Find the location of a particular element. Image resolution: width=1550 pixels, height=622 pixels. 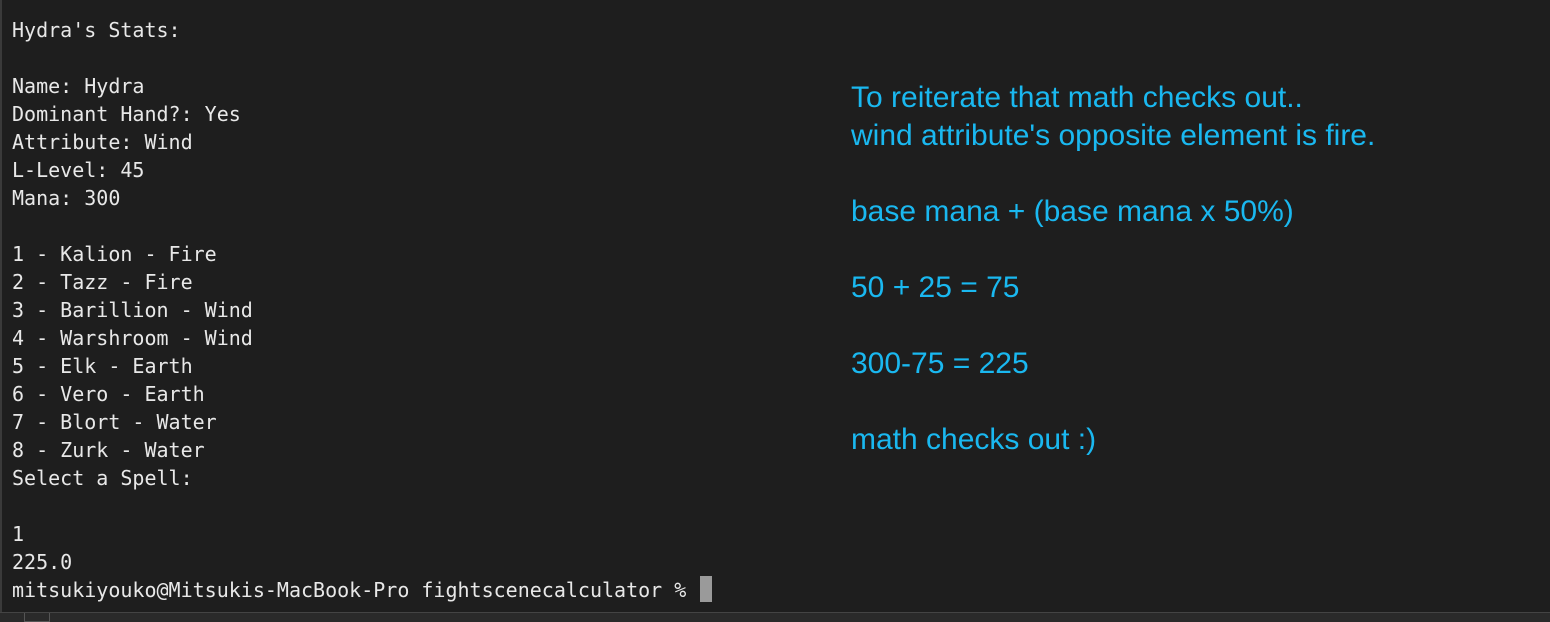

stat-attribute: Attribute: Wind is located at coordinates (102, 142).